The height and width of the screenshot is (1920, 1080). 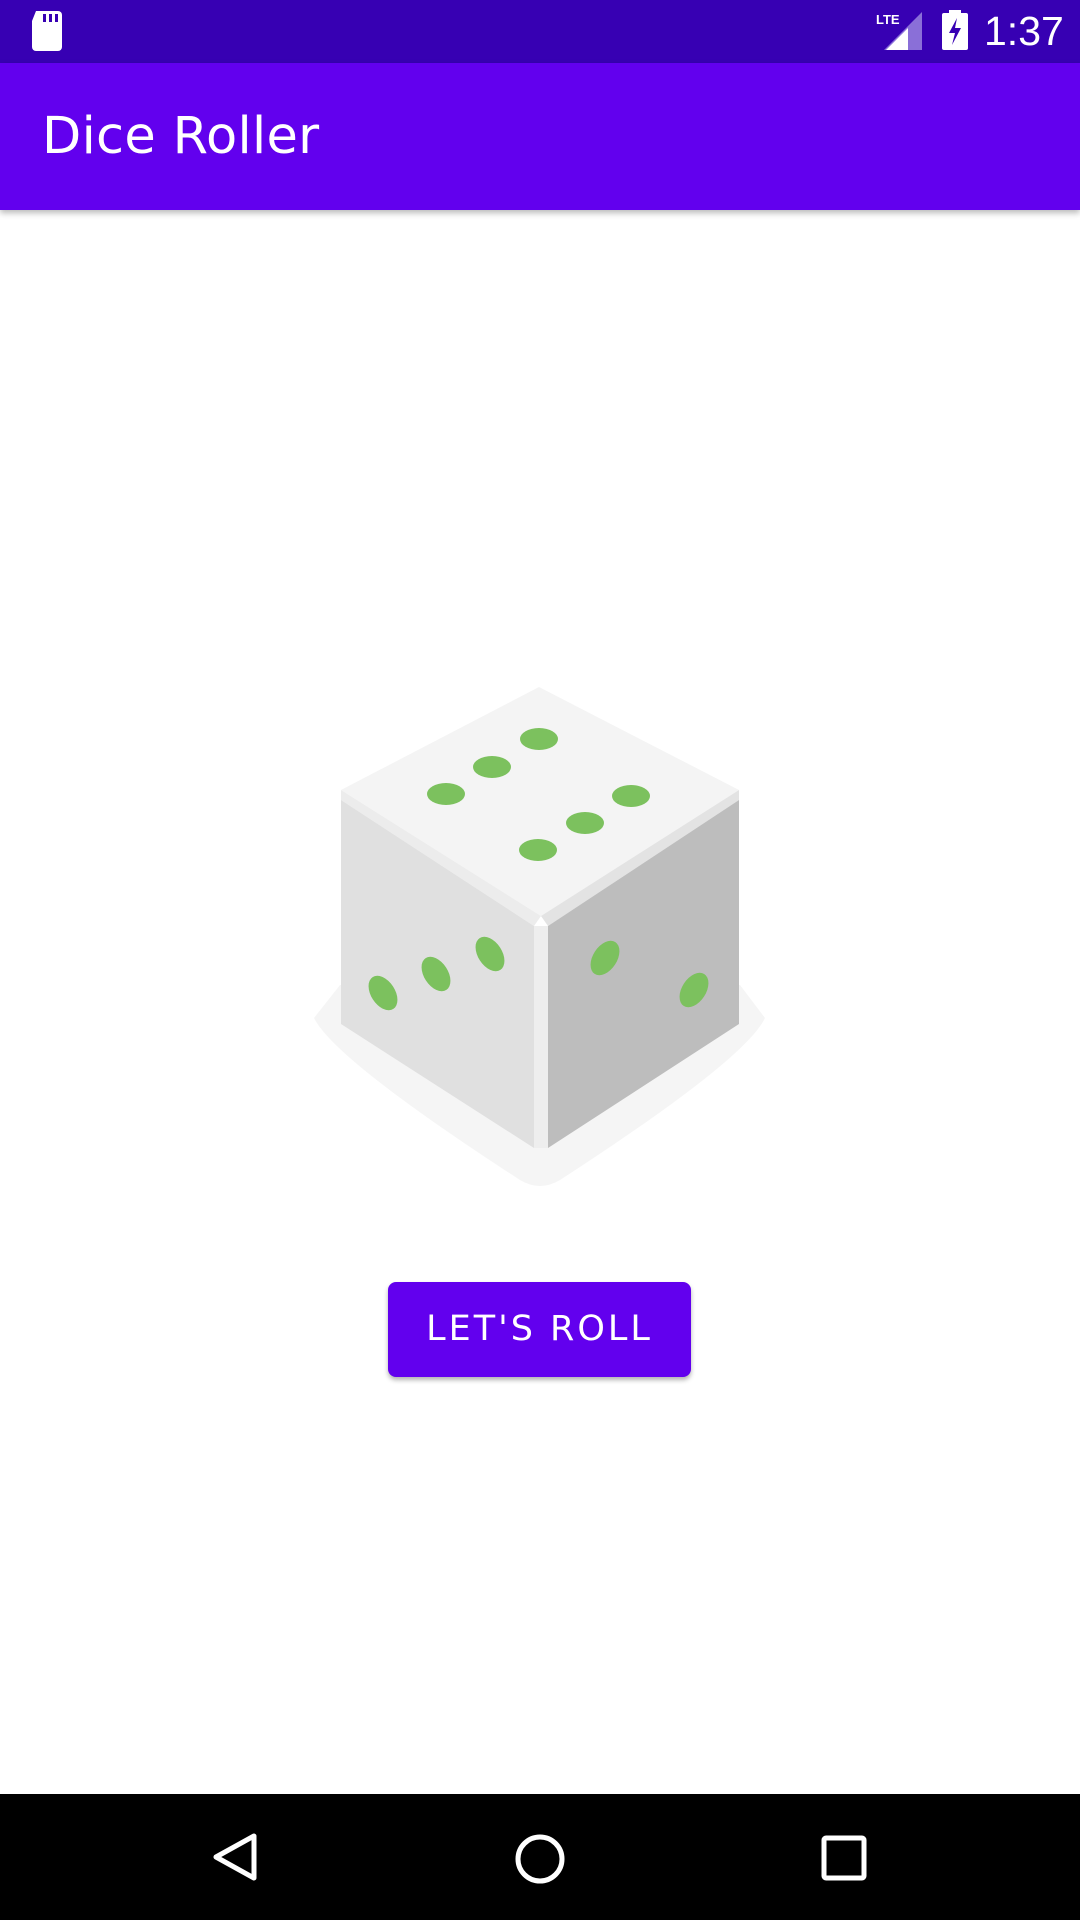 I want to click on dice-image, so click(x=539, y=936).